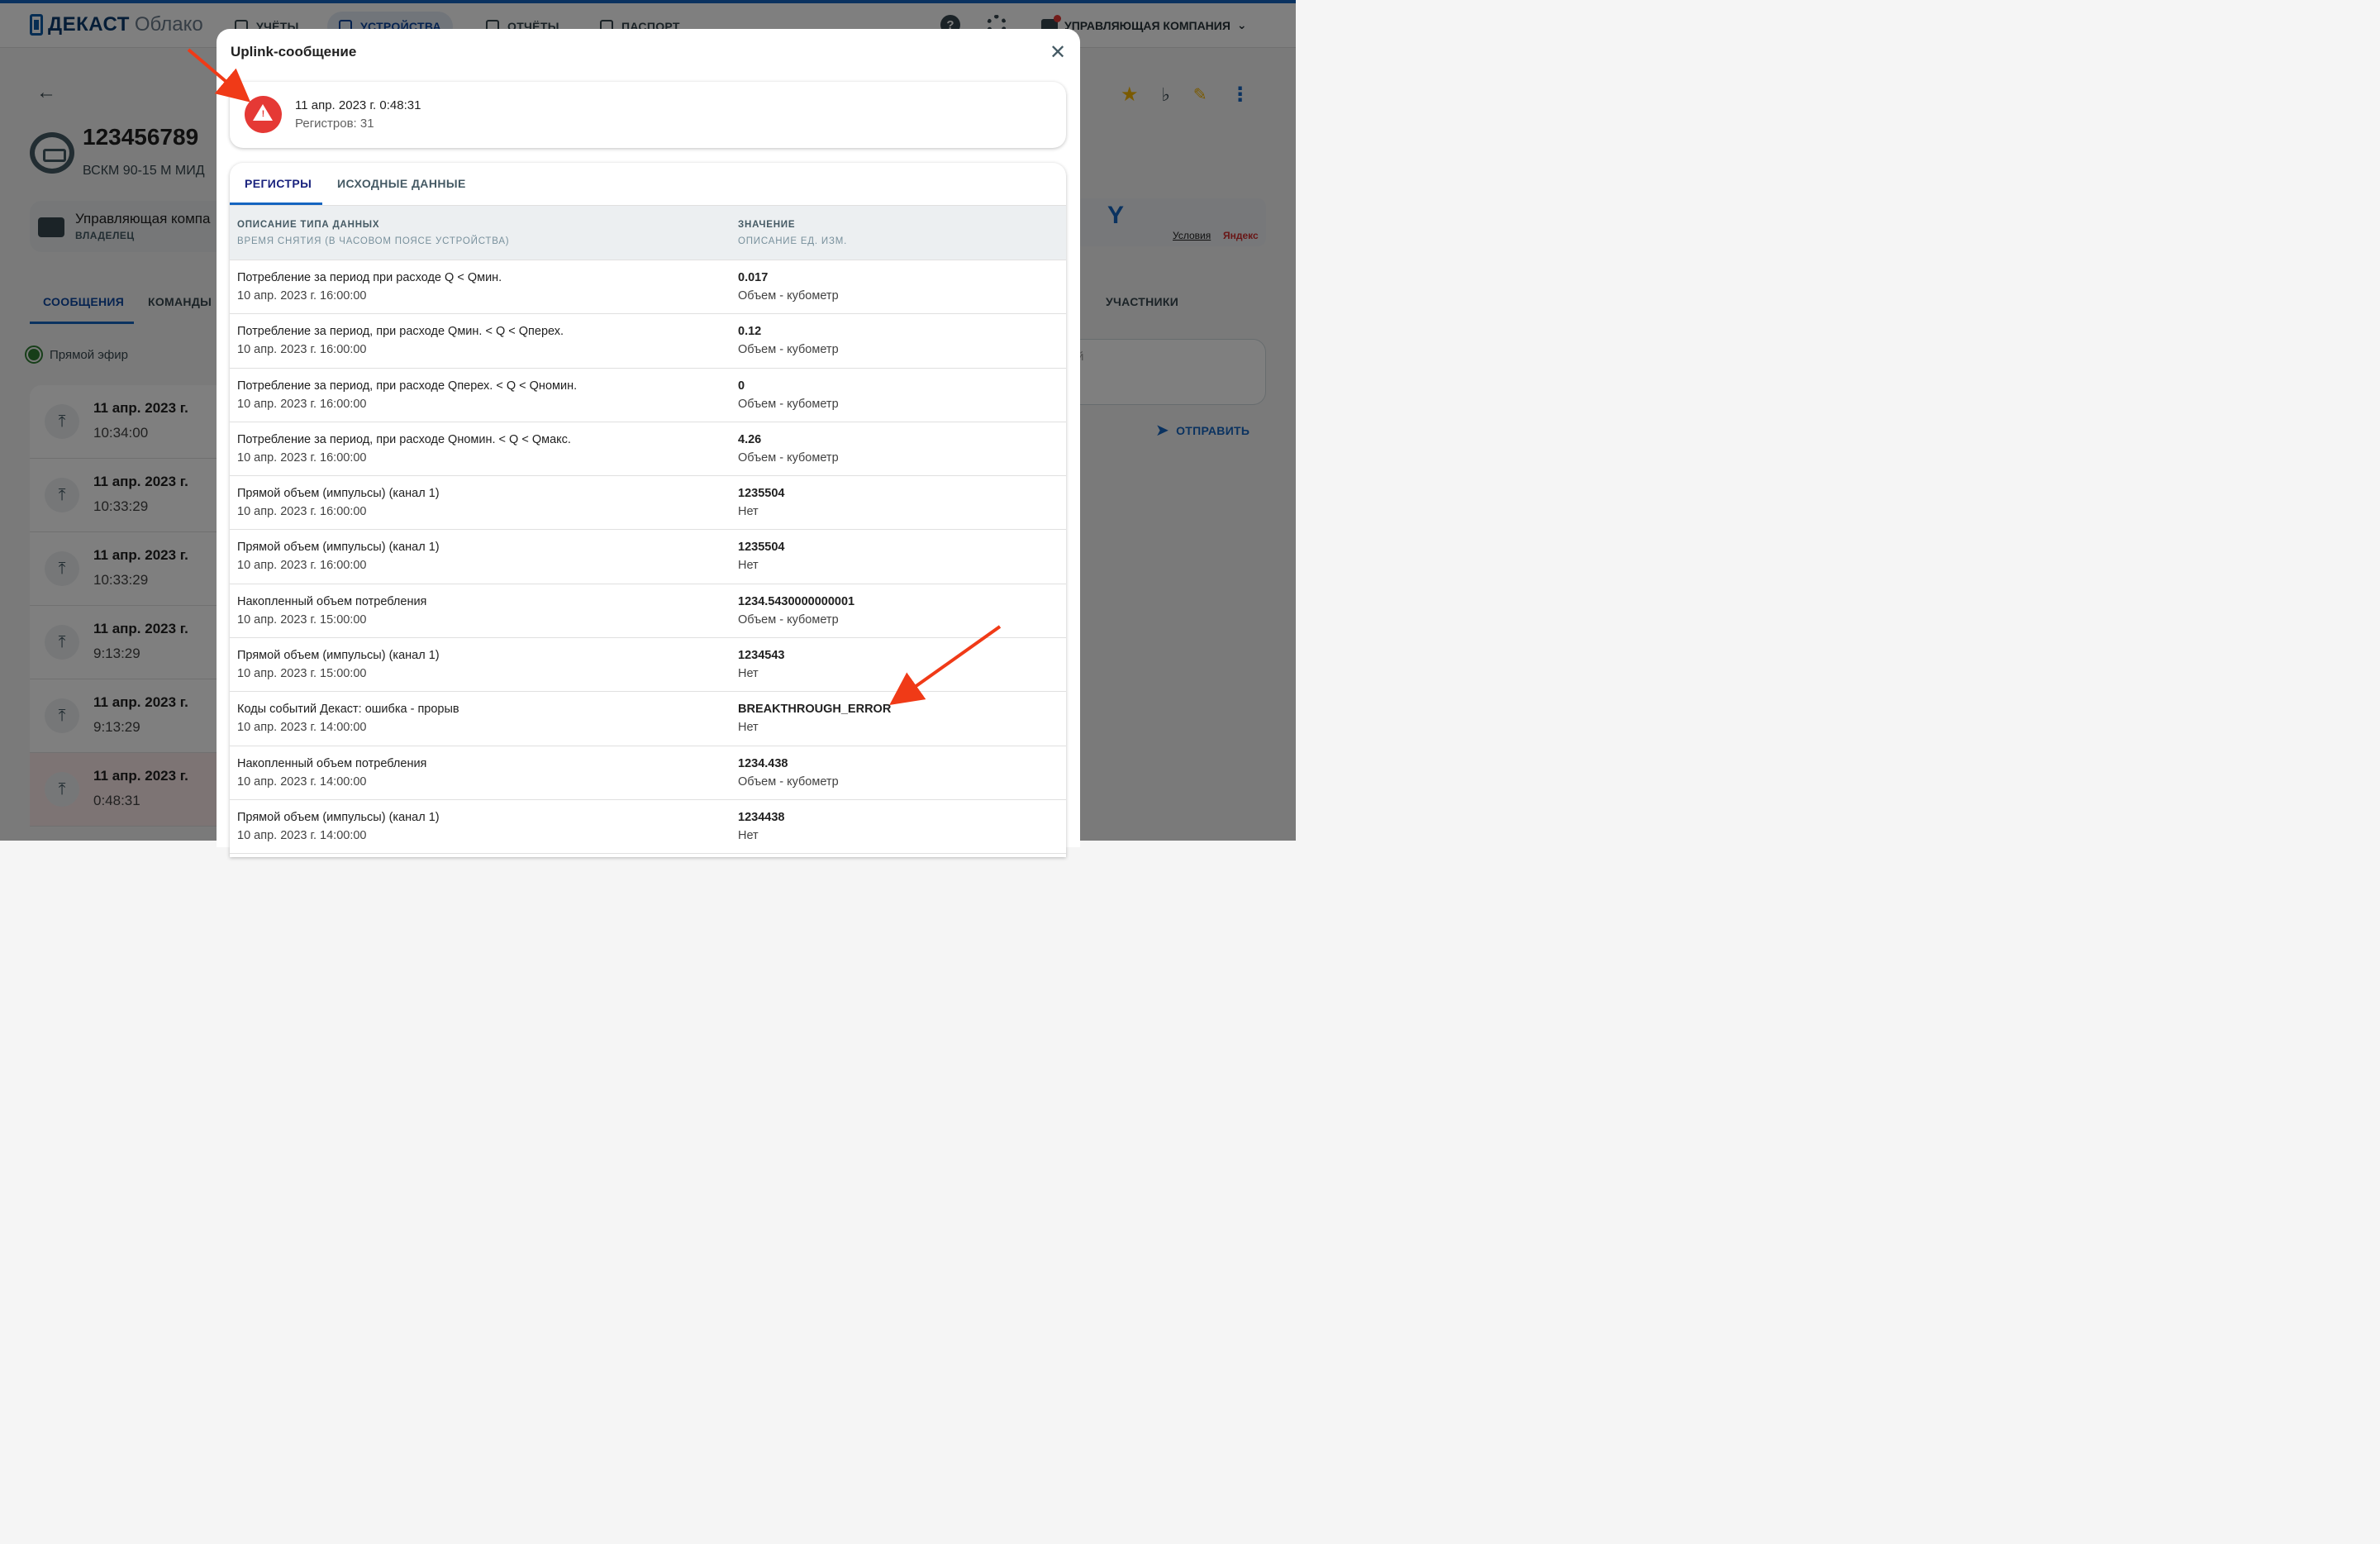  I want to click on register-value: 4.26, so click(750, 439).